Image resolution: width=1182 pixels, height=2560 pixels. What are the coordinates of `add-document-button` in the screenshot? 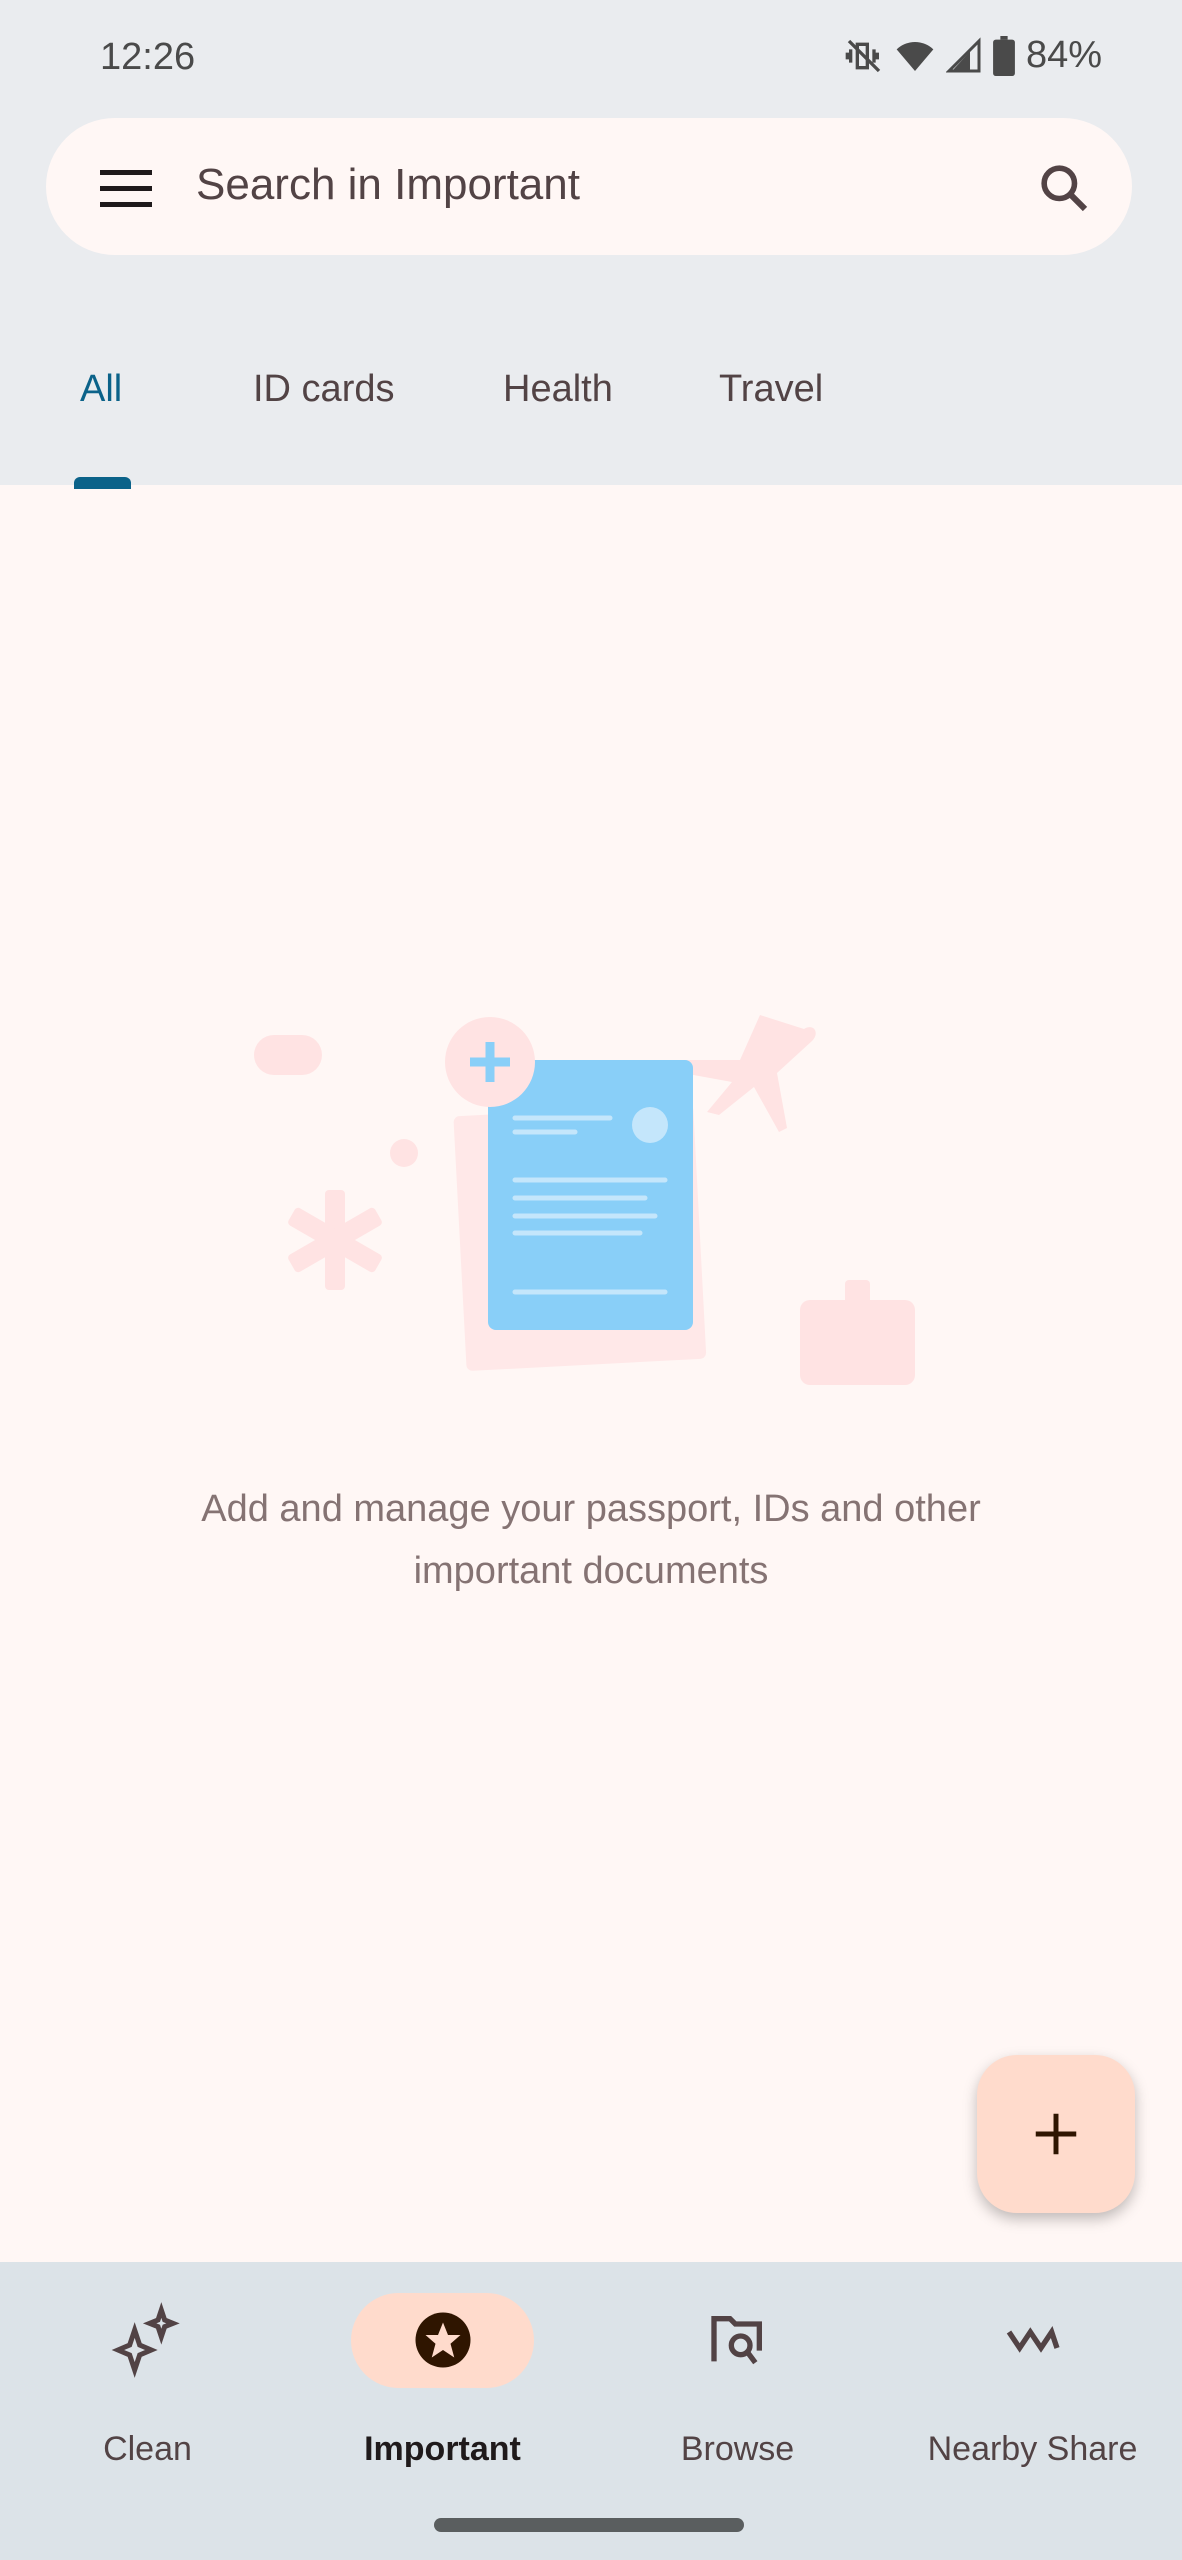 It's located at (1056, 2134).